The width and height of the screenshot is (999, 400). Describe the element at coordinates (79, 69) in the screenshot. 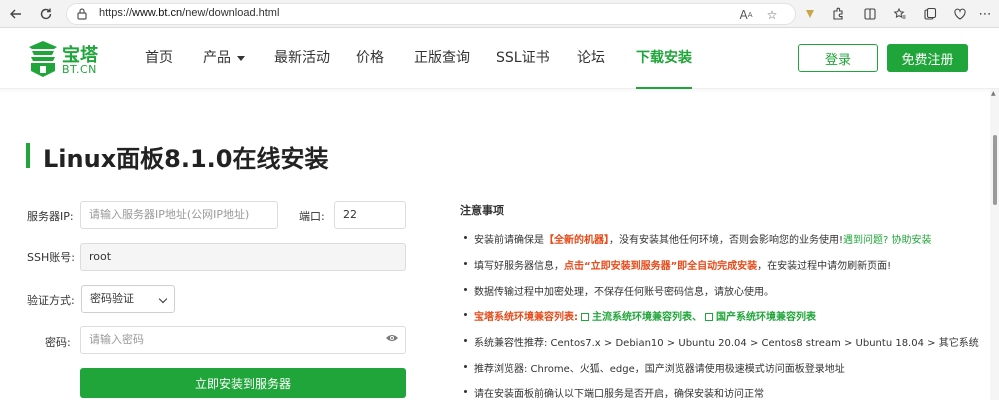

I see `logo-text-en: BT.CN` at that location.